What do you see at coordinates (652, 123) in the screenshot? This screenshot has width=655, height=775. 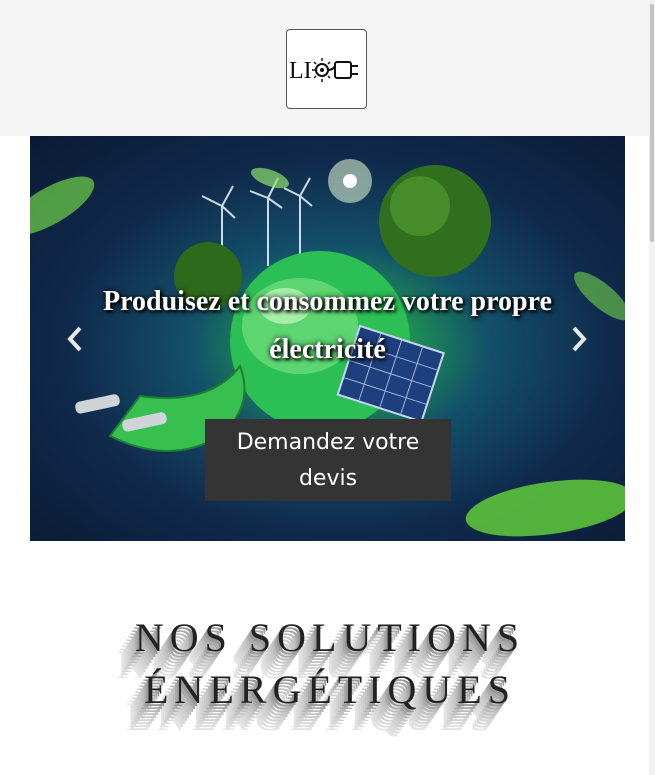 I see `scrollbar-thumb` at bounding box center [652, 123].